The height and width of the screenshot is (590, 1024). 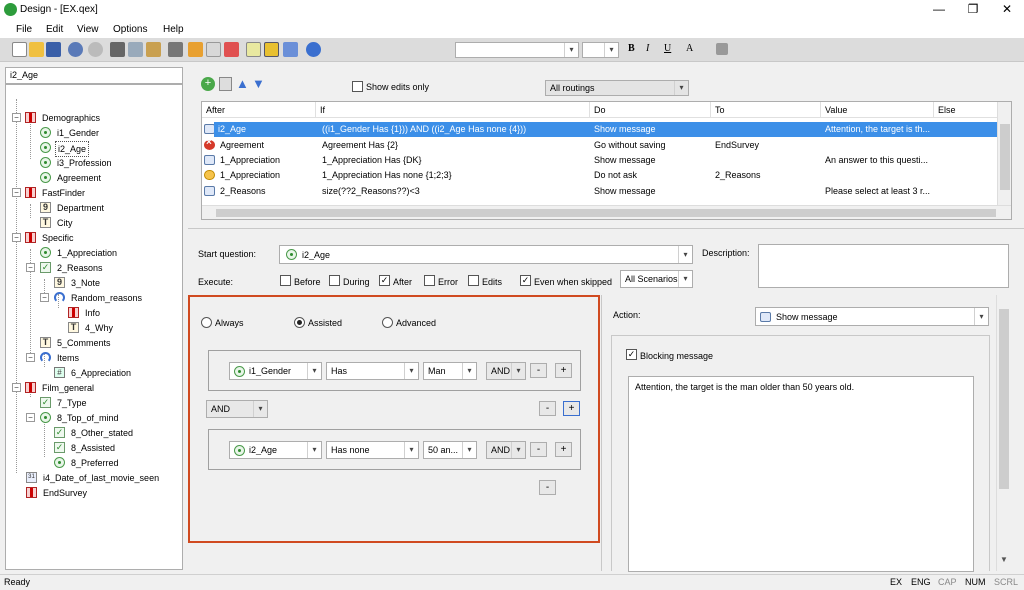 What do you see at coordinates (525, 280) in the screenshot?
I see `even-when-skipped-checkbox: ✓` at bounding box center [525, 280].